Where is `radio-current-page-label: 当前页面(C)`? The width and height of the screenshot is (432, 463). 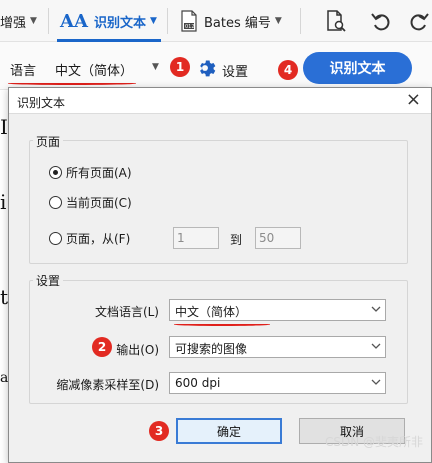 radio-current-page-label: 当前页面(C) is located at coordinates (99, 203).